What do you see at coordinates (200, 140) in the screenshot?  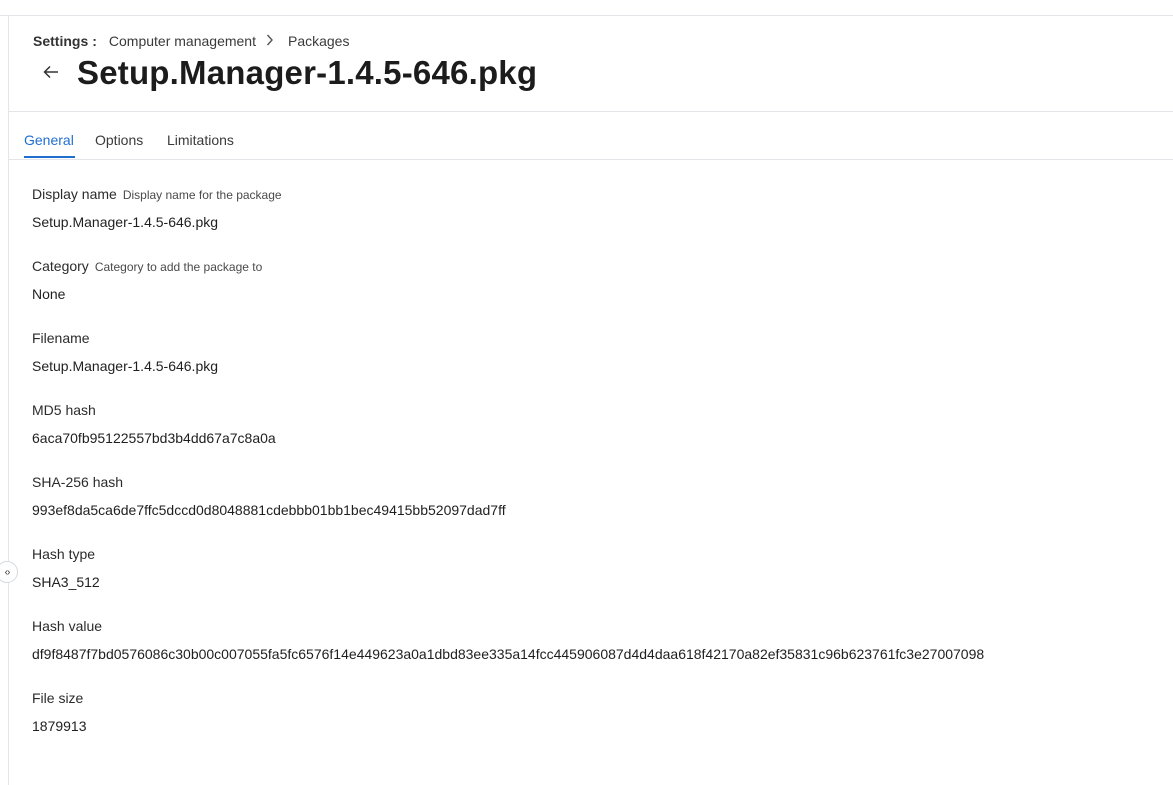 I see `tab-limitations: Limitations` at bounding box center [200, 140].